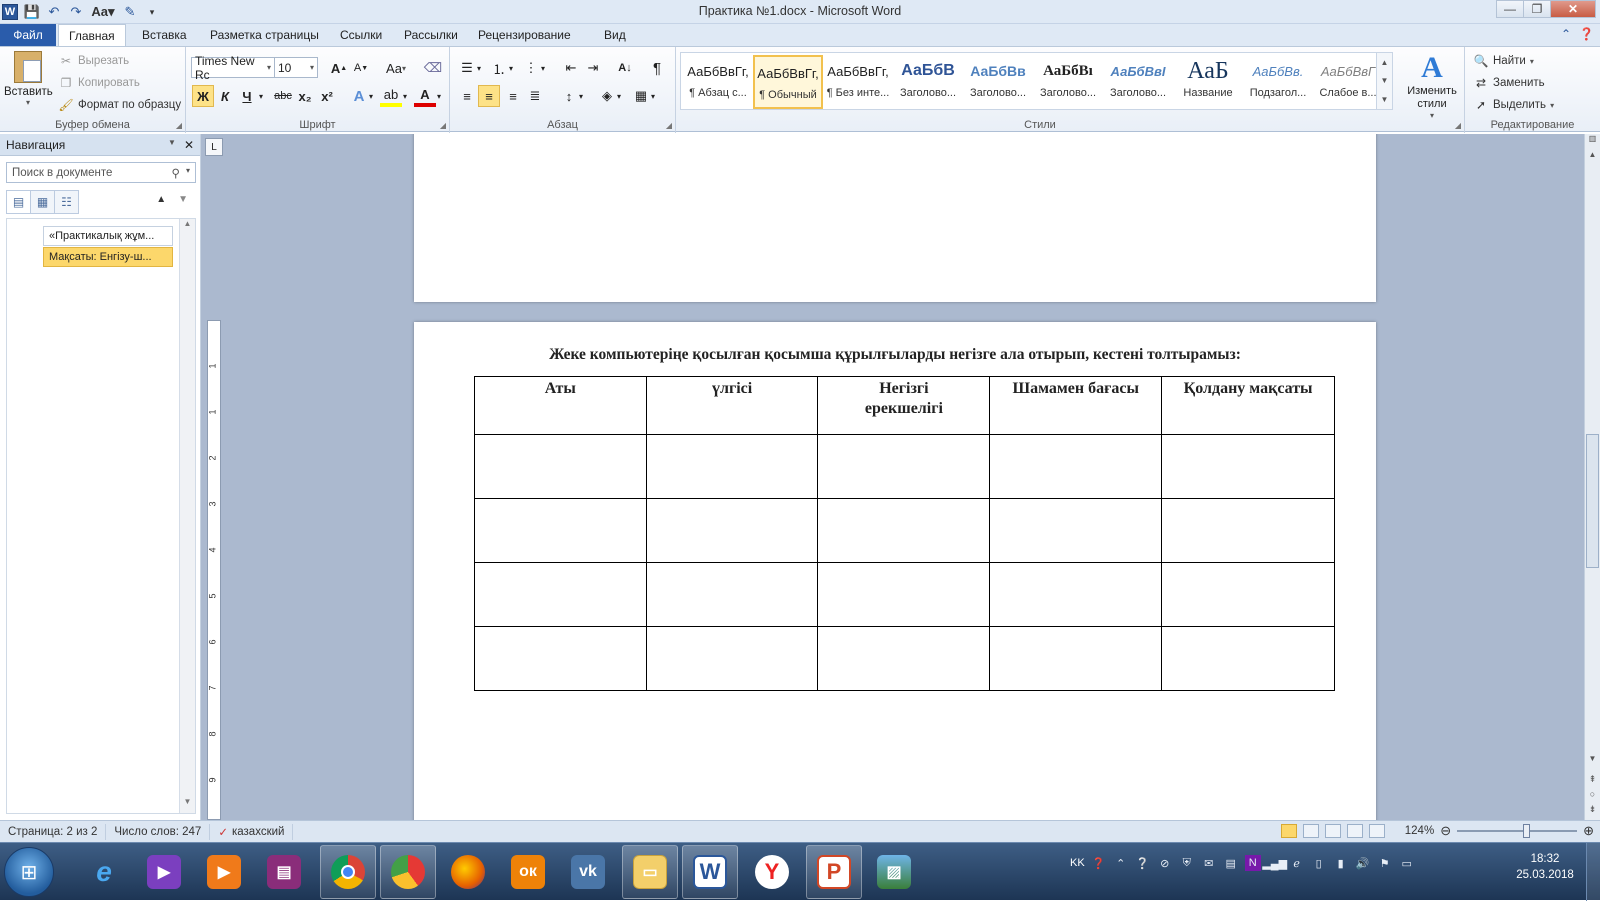 The height and width of the screenshot is (901, 1600). I want to click on bold-button: Ж, so click(203, 96).